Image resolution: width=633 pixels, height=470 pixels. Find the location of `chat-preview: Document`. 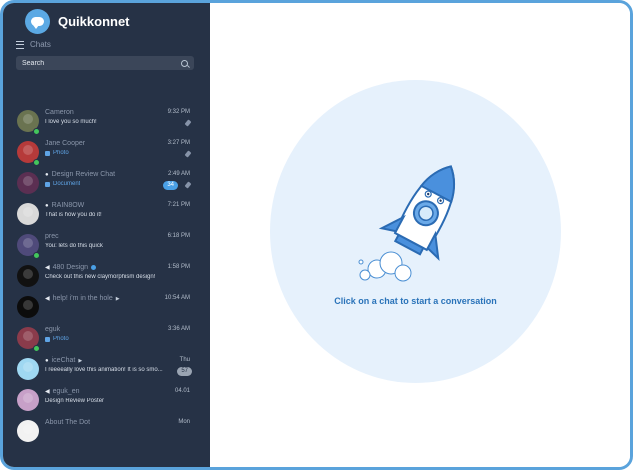

chat-preview: Document is located at coordinates (62, 184).